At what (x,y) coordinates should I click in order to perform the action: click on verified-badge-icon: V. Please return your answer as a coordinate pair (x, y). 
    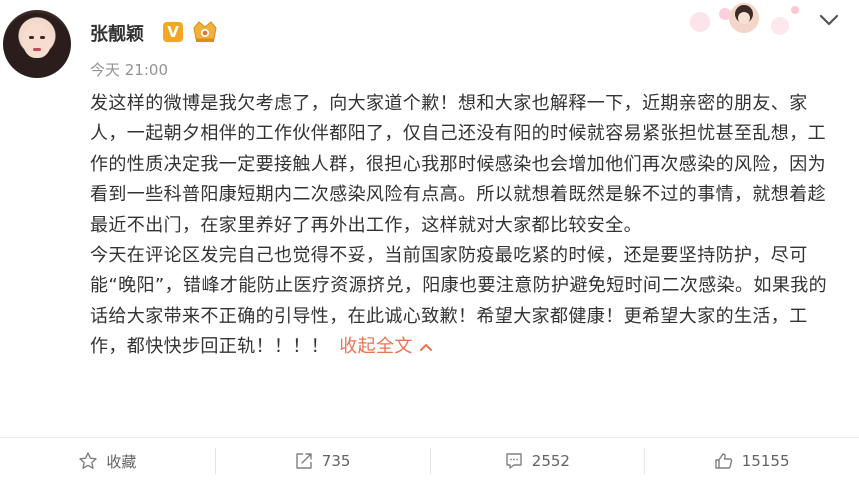
    Looking at the image, I should click on (173, 32).